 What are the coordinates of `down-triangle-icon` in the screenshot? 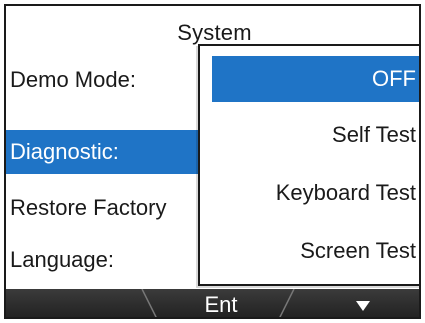 It's located at (362, 306).